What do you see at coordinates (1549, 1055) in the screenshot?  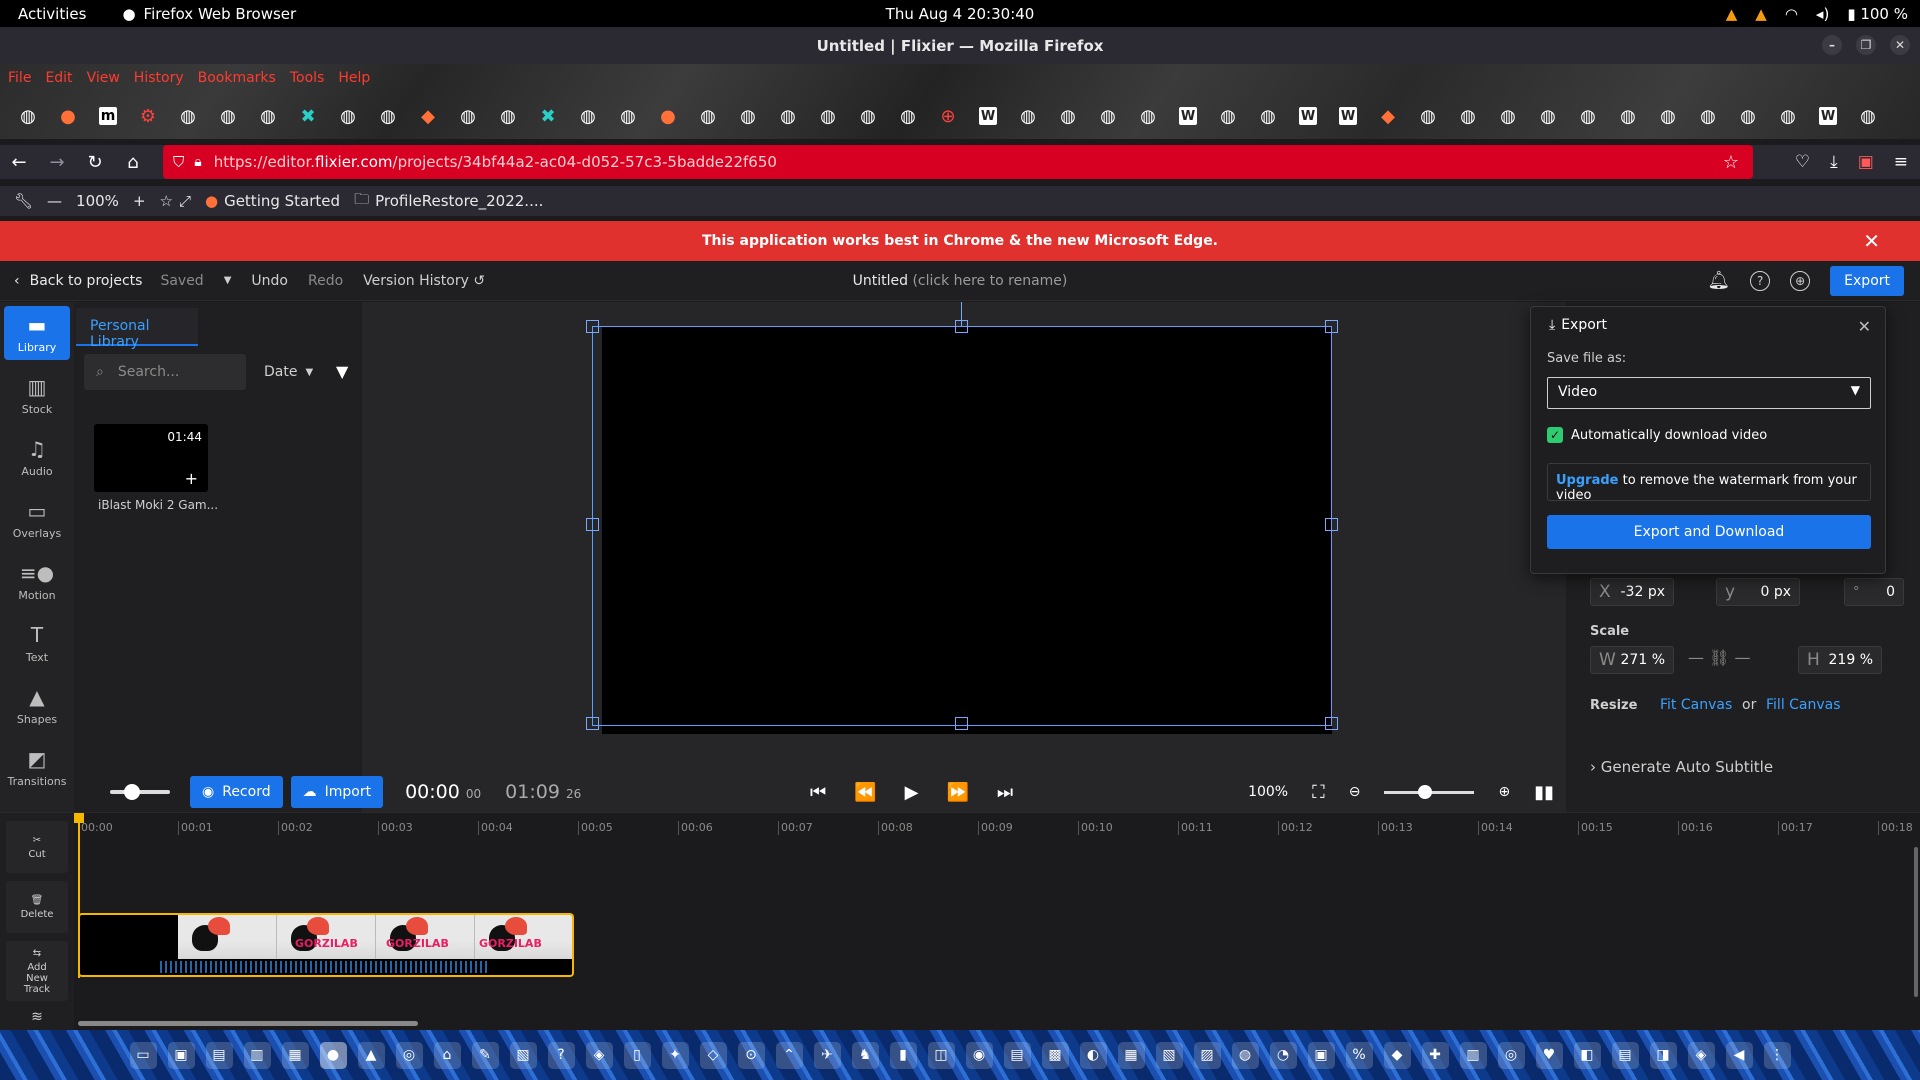 I see `dock-app-icon: ♥` at bounding box center [1549, 1055].